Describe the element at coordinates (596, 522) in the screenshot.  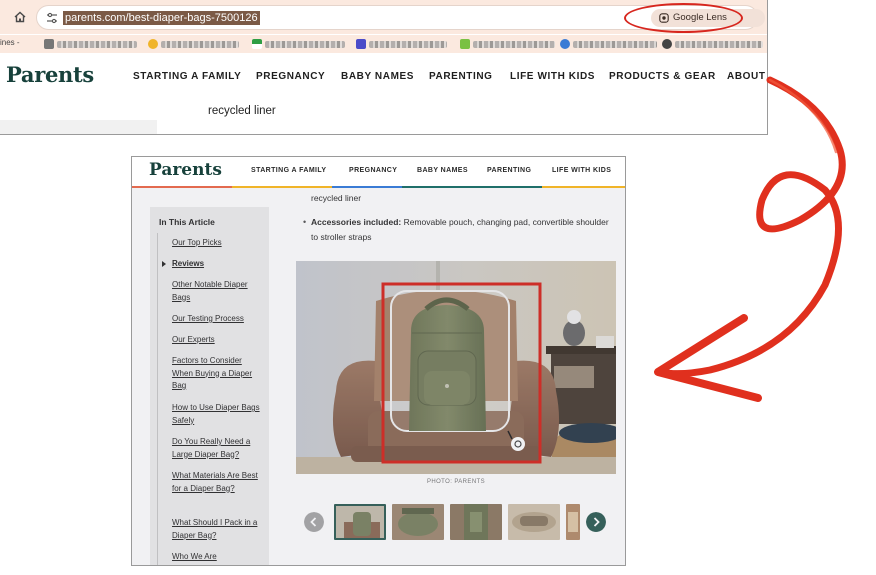
I see `chevron-right-icon` at that location.